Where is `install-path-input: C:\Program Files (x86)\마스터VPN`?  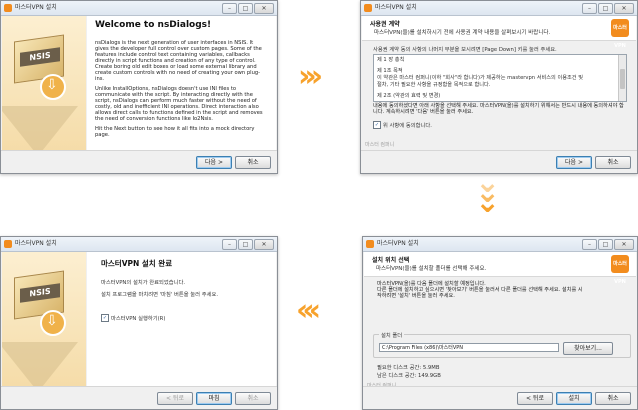
install-path-input: C:\Program Files (x86)\마스터VPN is located at coordinates (469, 347).